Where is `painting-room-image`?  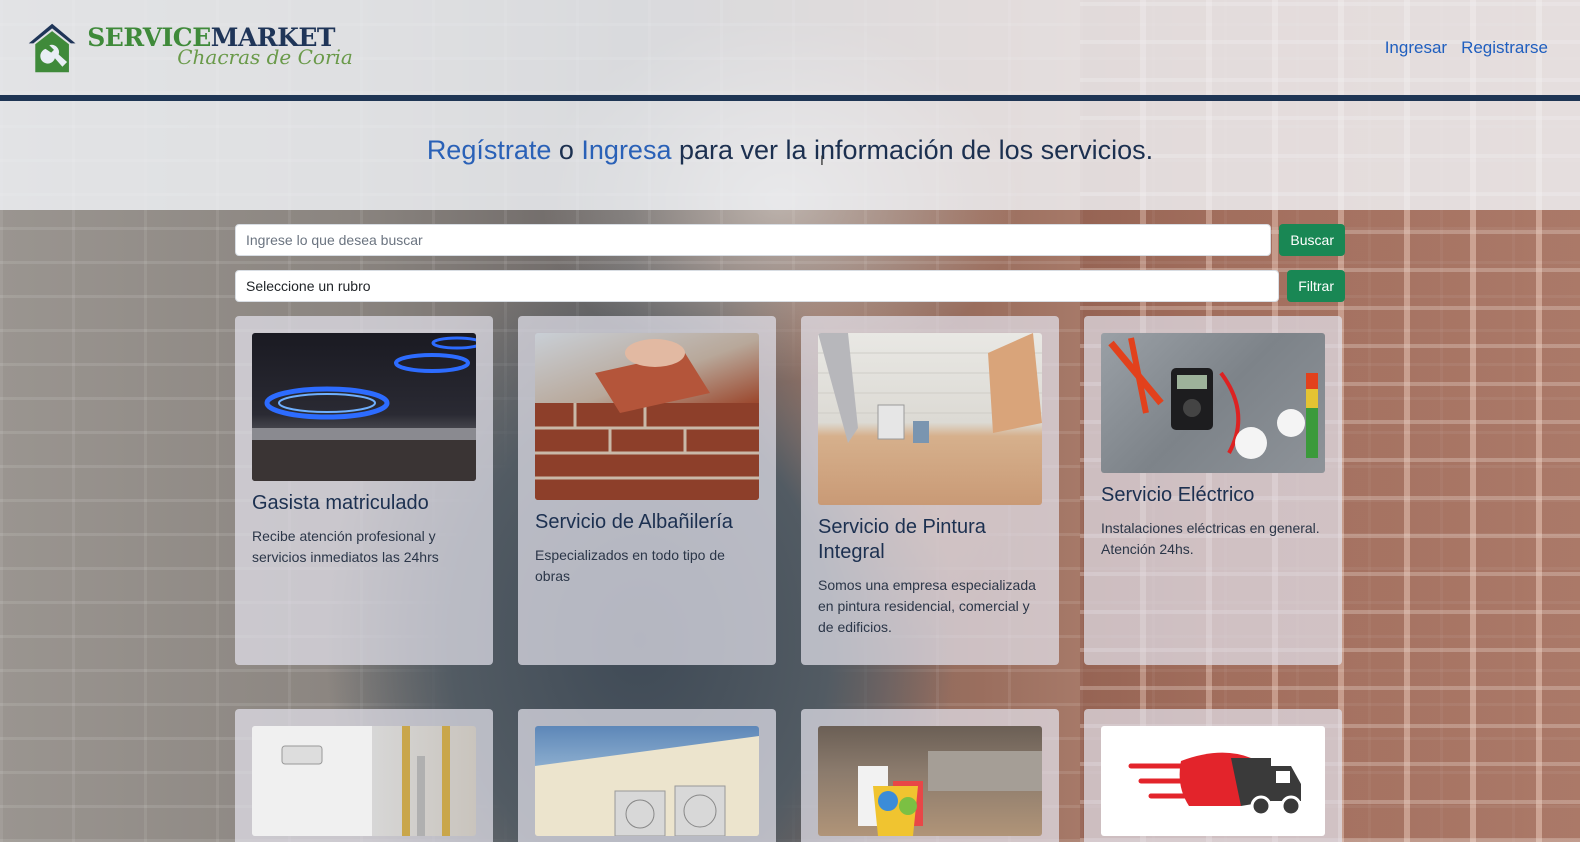
painting-room-image is located at coordinates (930, 419).